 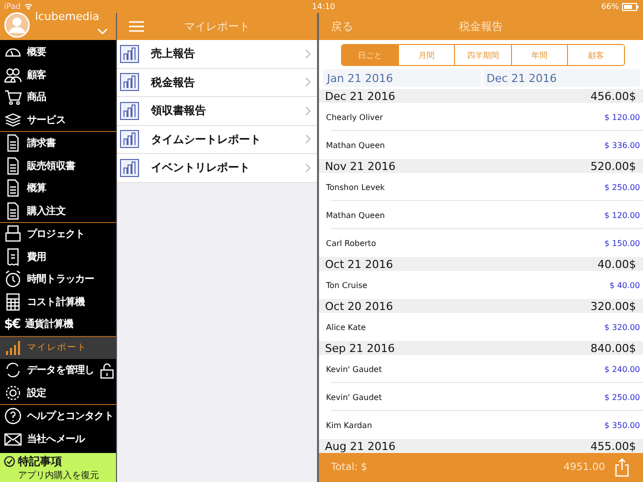 I want to click on end-date-field: Dec 21 2016, so click(x=561, y=78).